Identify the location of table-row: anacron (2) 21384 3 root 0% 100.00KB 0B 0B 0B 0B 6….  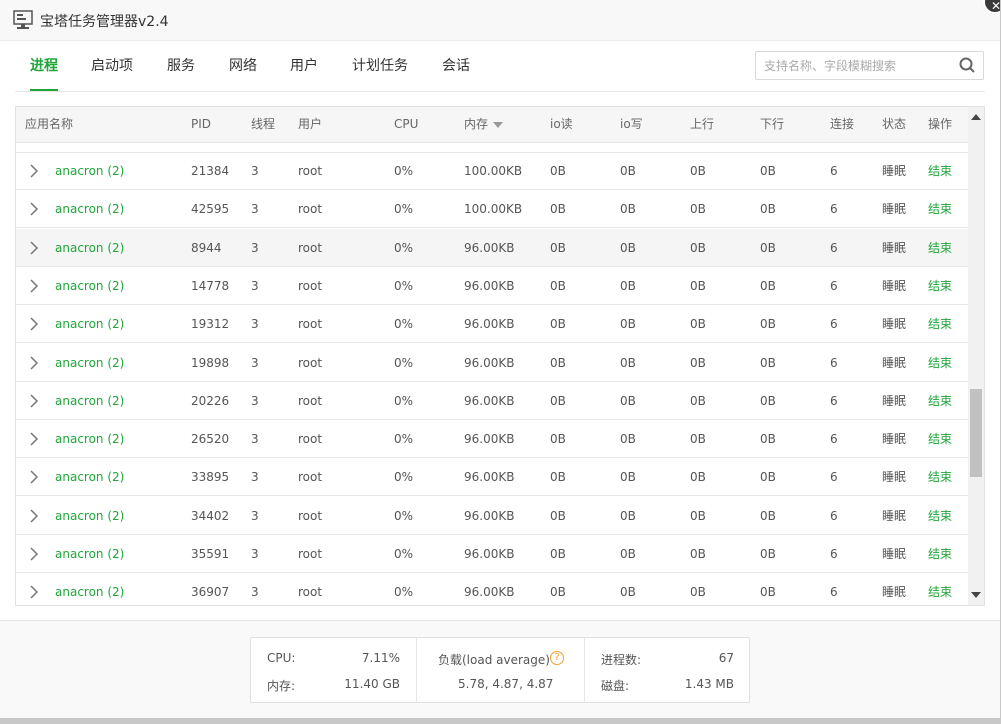
(492, 171).